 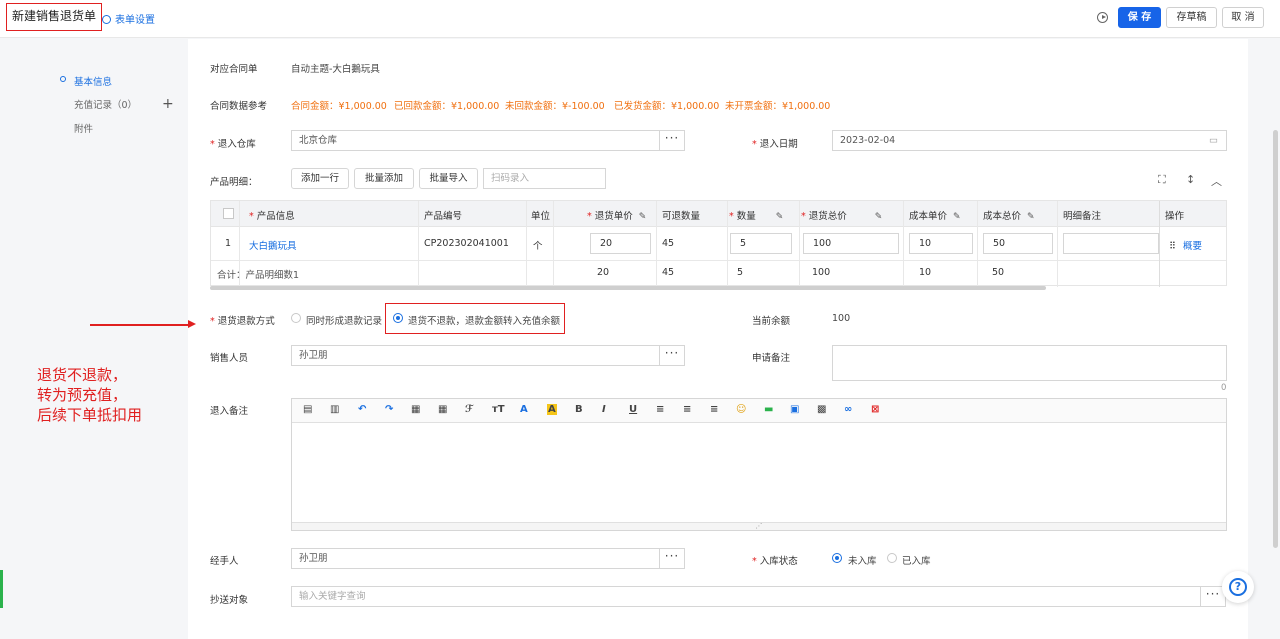 I want to click on refund-option-2-radio, so click(x=398, y=318).